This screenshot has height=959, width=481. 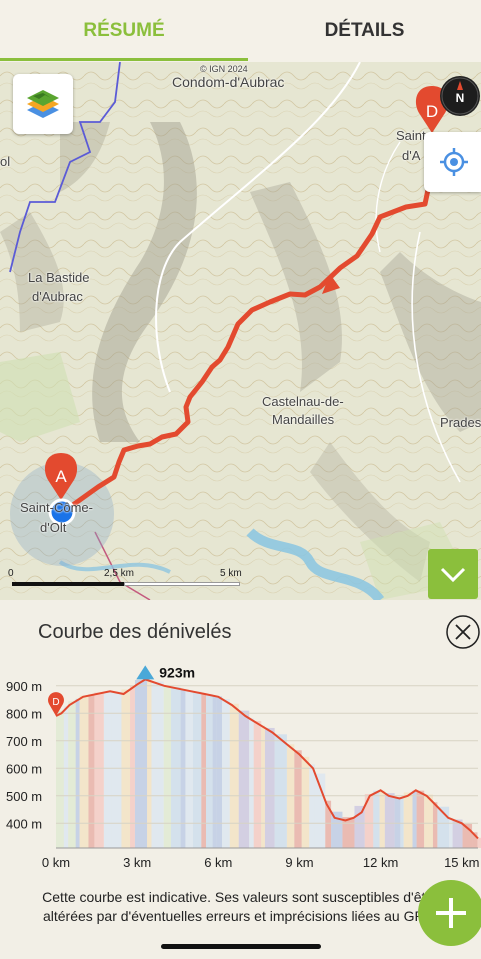 I want to click on y-tick-label: 600 m, so click(x=24, y=768).